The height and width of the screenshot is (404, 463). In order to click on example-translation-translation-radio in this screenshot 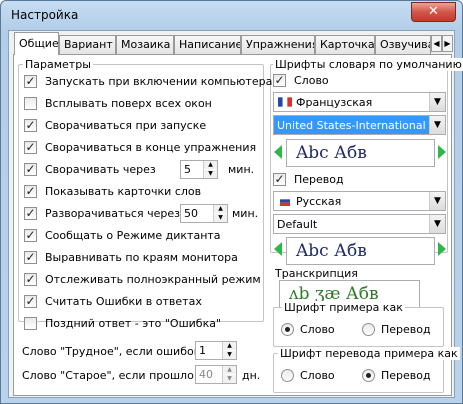, I will do `click(368, 375)`.